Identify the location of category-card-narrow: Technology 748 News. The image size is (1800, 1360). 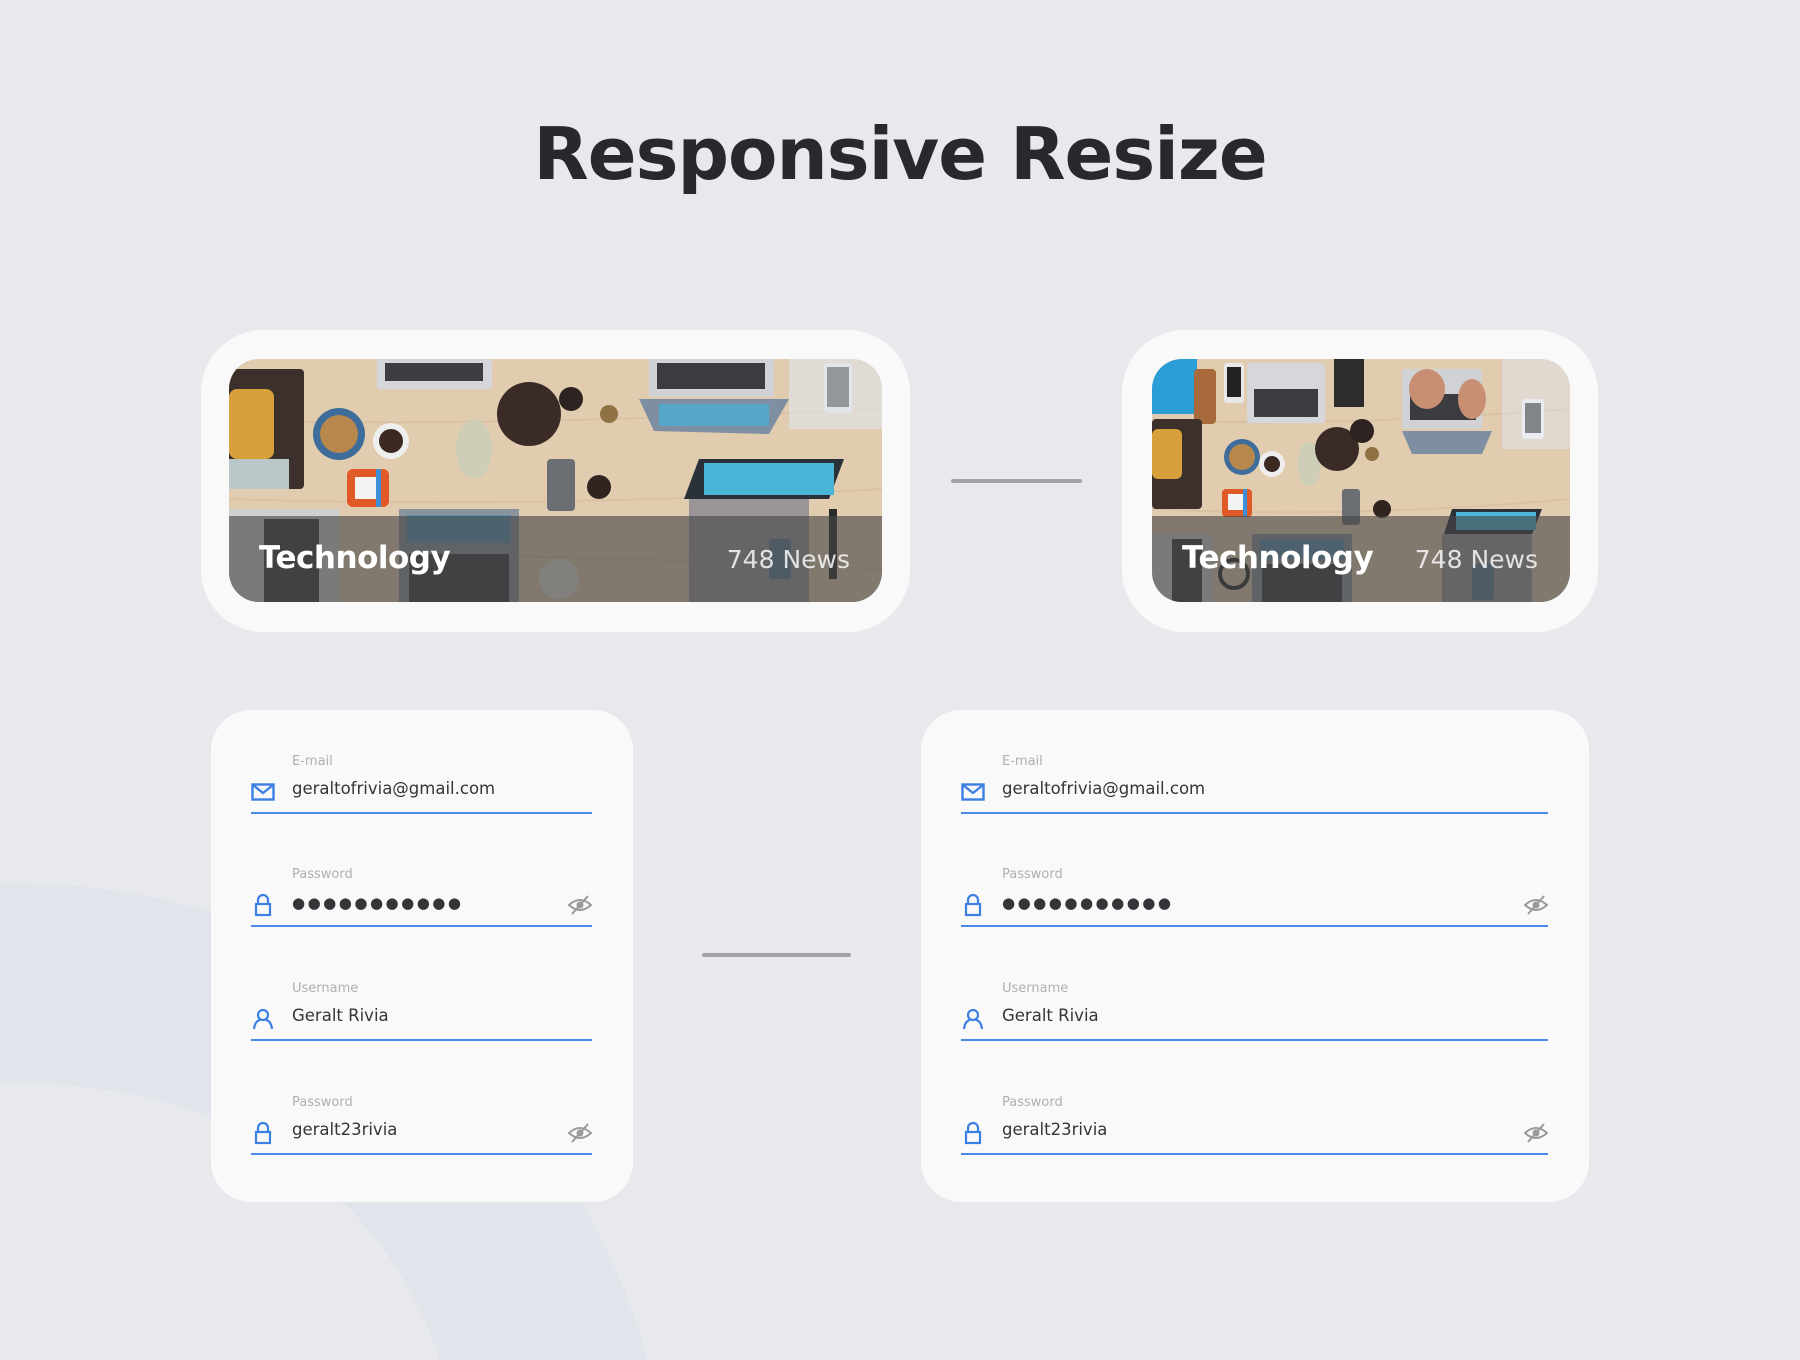
(1360, 481).